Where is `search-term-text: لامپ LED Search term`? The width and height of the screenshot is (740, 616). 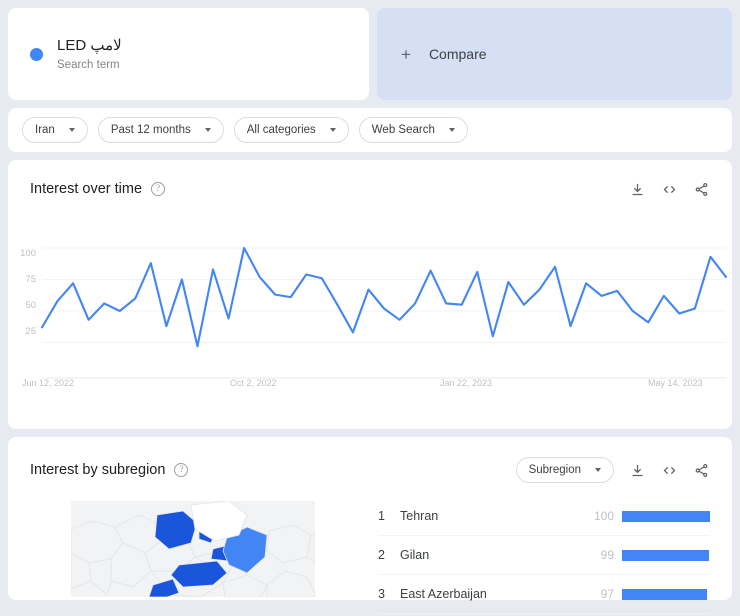 search-term-text: لامپ LED Search term is located at coordinates (89, 54).